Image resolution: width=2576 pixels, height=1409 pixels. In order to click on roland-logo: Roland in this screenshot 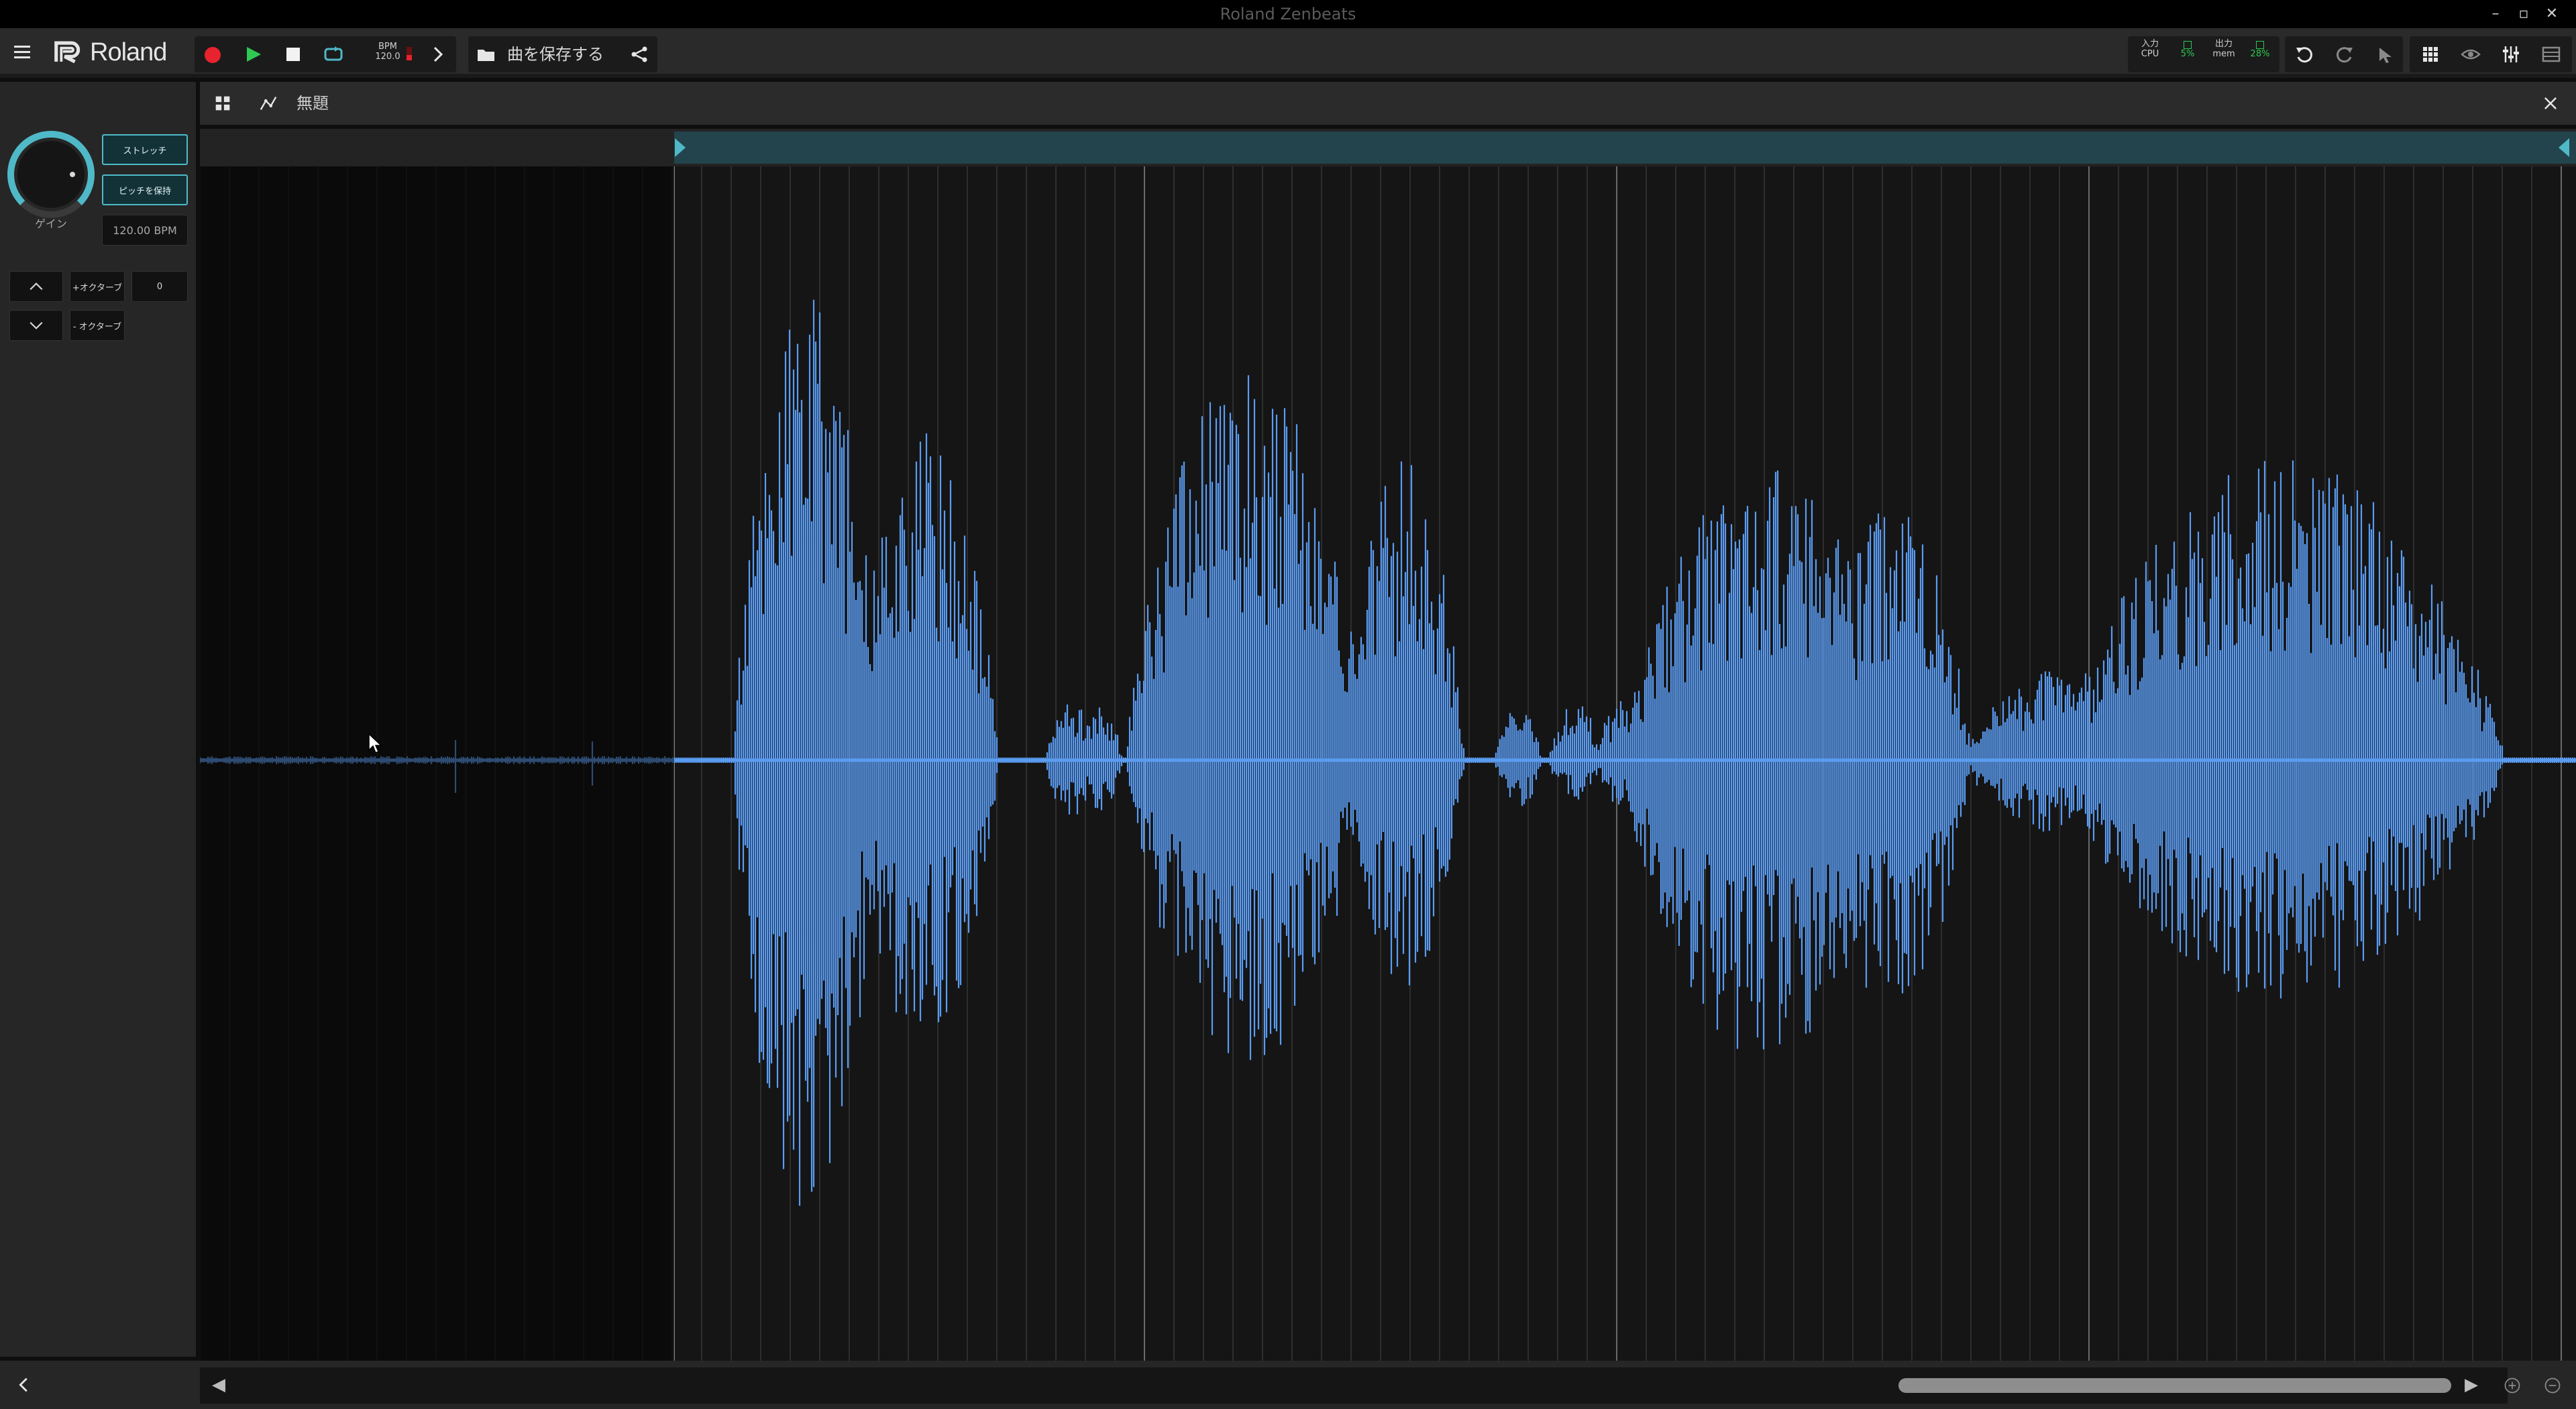, I will do `click(119, 52)`.